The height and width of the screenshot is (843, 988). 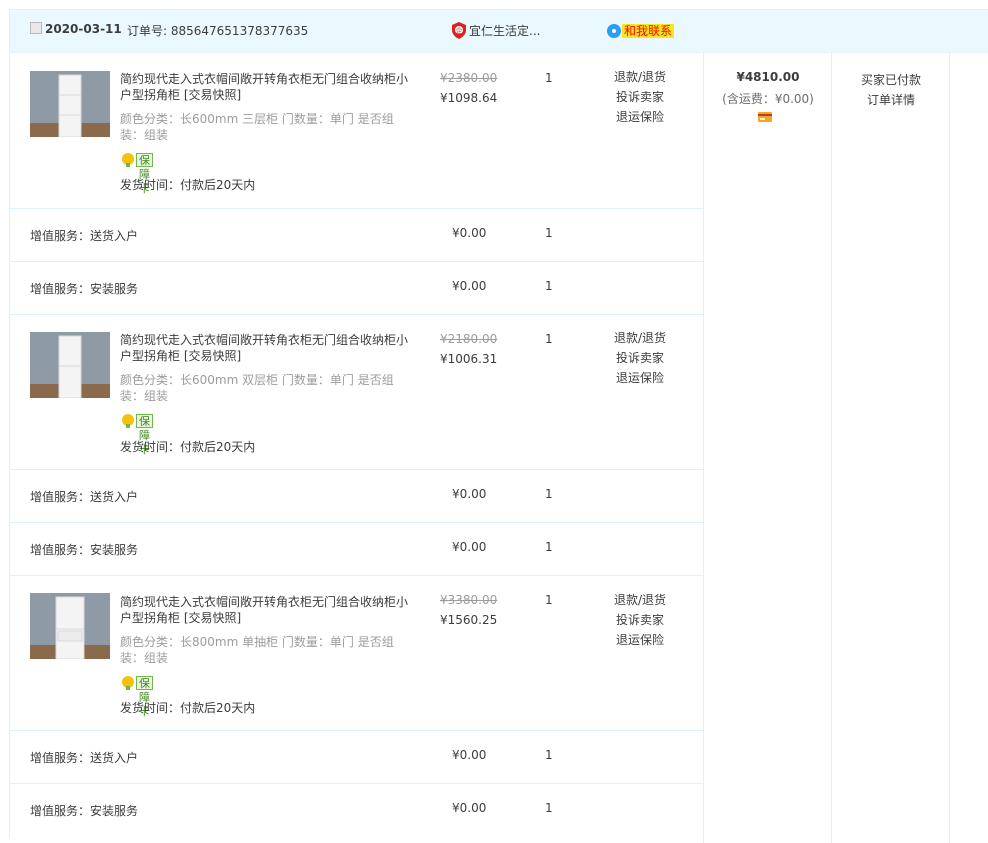 I want to click on order-total: ¥4810.00, so click(x=768, y=77).